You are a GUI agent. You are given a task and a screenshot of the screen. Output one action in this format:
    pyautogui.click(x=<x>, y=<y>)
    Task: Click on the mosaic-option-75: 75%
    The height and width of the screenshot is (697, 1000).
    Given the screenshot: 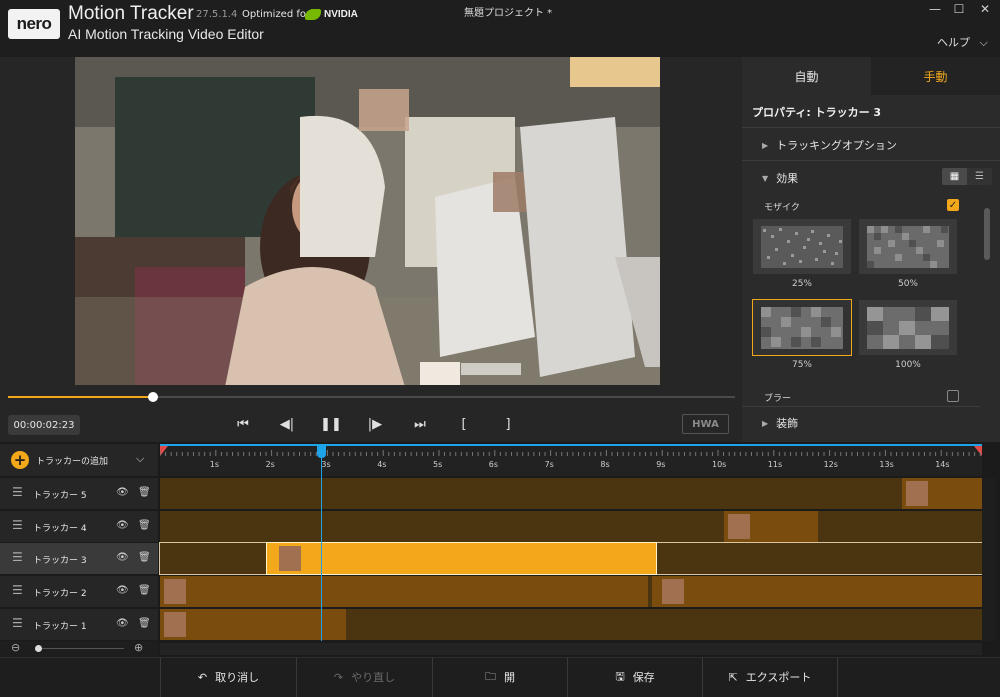 What is the action you would take?
    pyautogui.click(x=802, y=334)
    